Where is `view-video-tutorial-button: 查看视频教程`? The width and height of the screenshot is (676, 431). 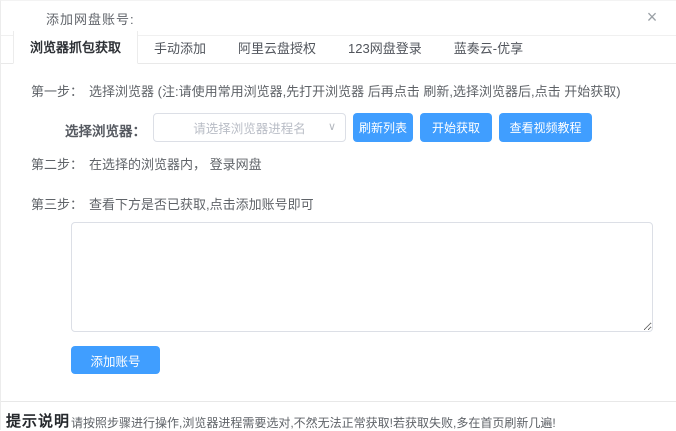
view-video-tutorial-button: 查看视频教程 is located at coordinates (545, 127).